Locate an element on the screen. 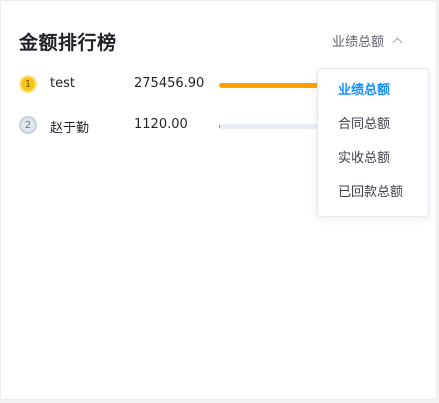 This screenshot has height=403, width=439. chevron-up-icon is located at coordinates (397, 42).